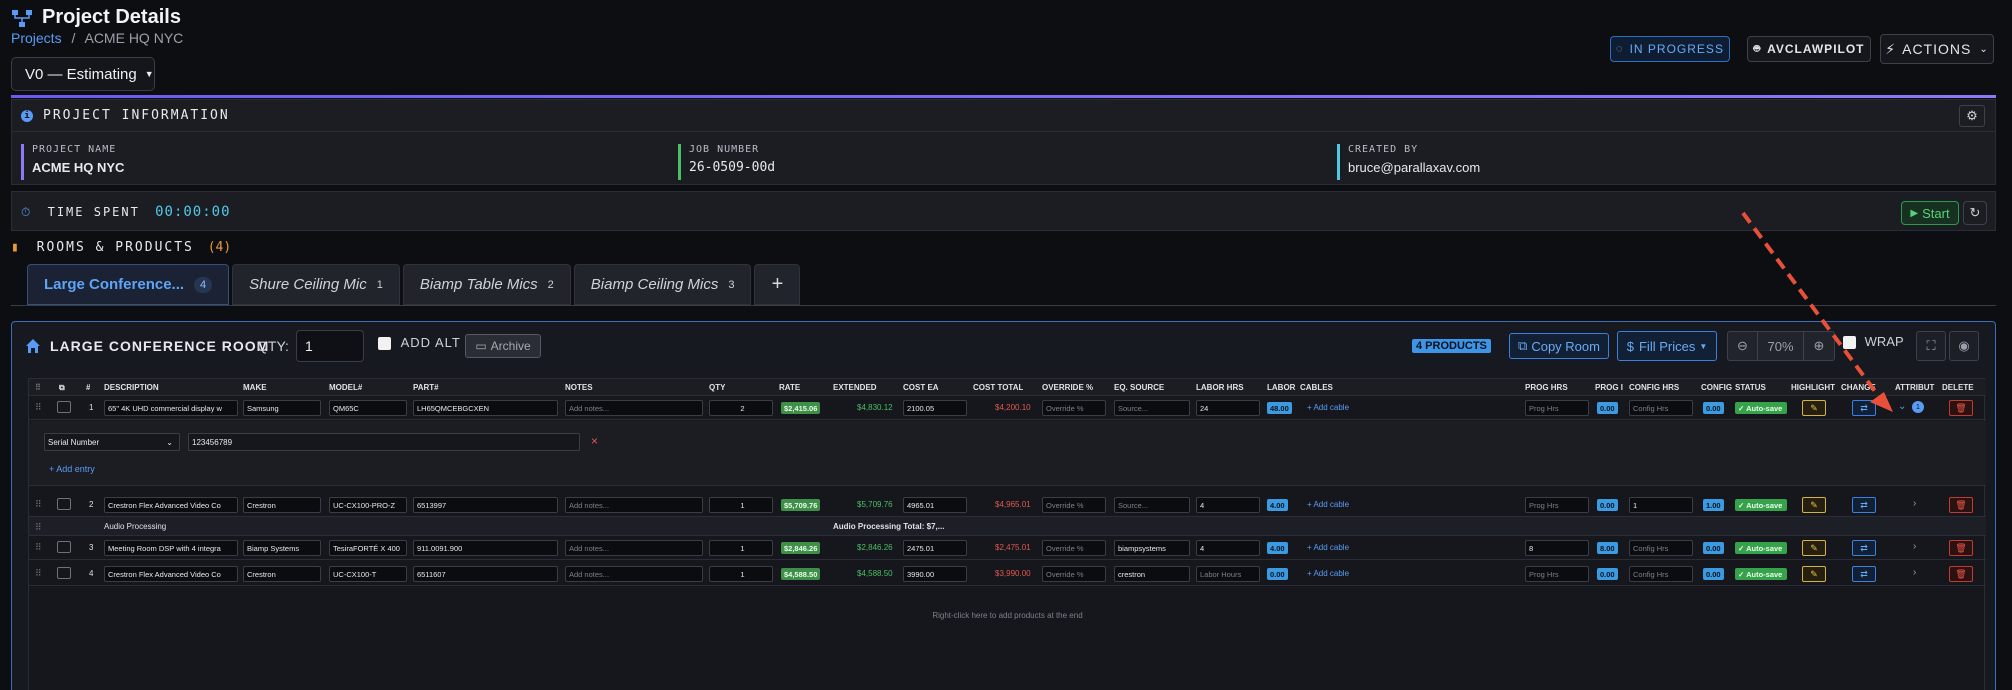 The height and width of the screenshot is (690, 2012). What do you see at coordinates (1316, 387) in the screenshot?
I see `col-header: CABLES` at bounding box center [1316, 387].